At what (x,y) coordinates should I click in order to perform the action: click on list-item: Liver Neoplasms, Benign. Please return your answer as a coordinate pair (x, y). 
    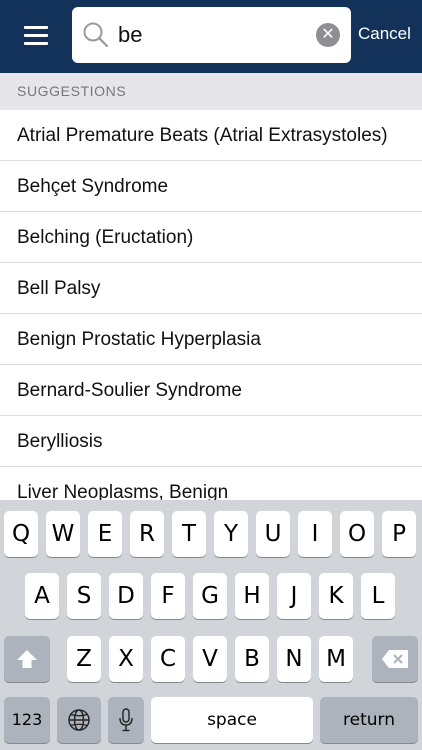
    Looking at the image, I should click on (211, 483).